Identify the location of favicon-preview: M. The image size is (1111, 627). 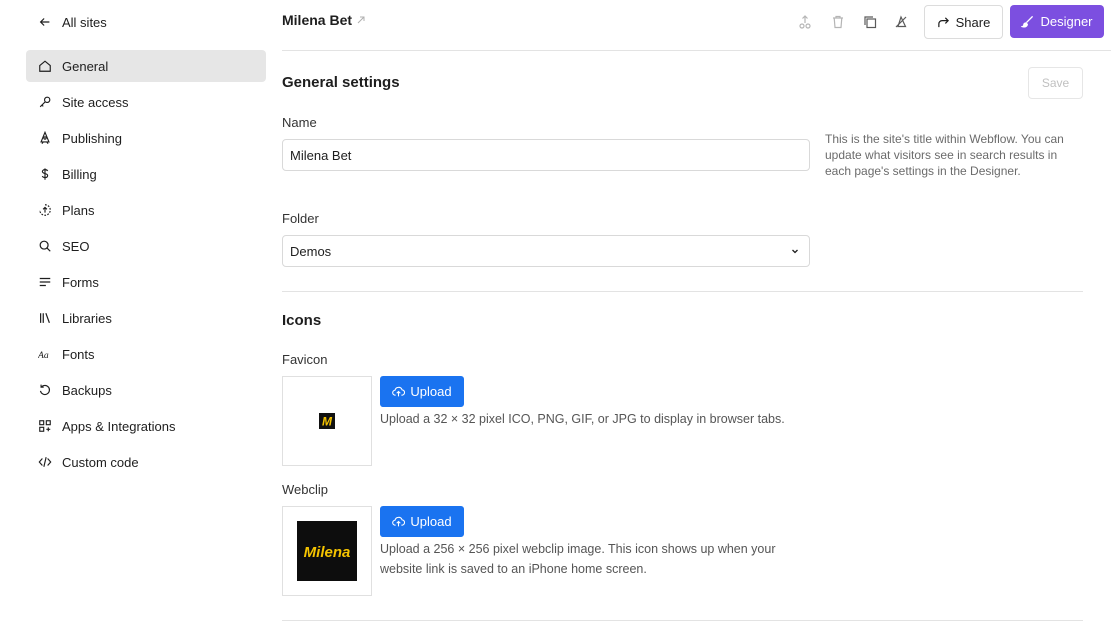
(327, 421).